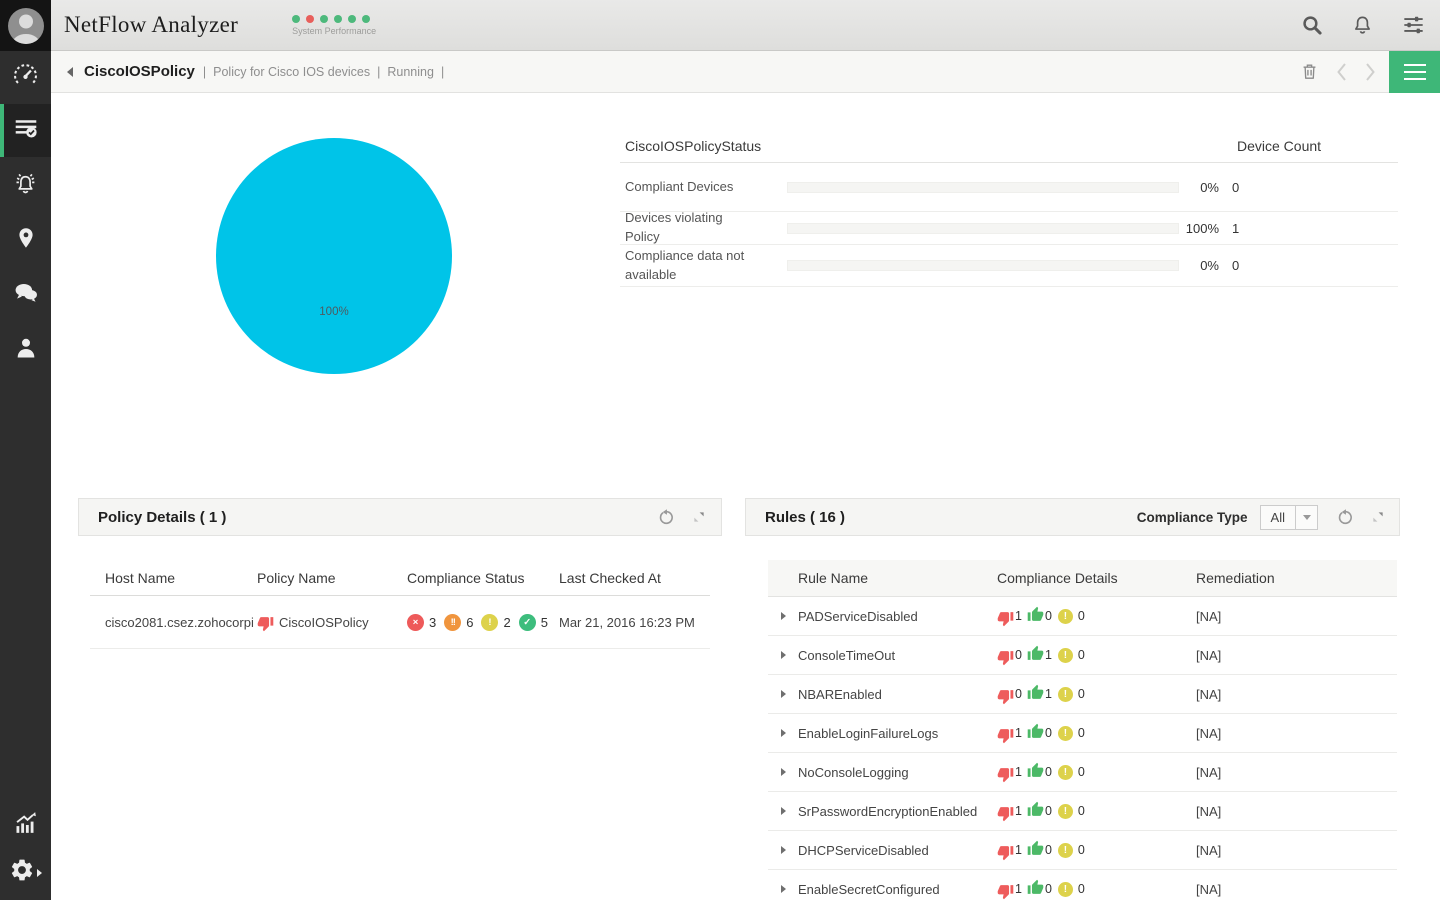 Image resolution: width=1440 pixels, height=900 pixels. I want to click on last-checked-cell: Mar 21, 2016 16:23 PM, so click(627, 622).